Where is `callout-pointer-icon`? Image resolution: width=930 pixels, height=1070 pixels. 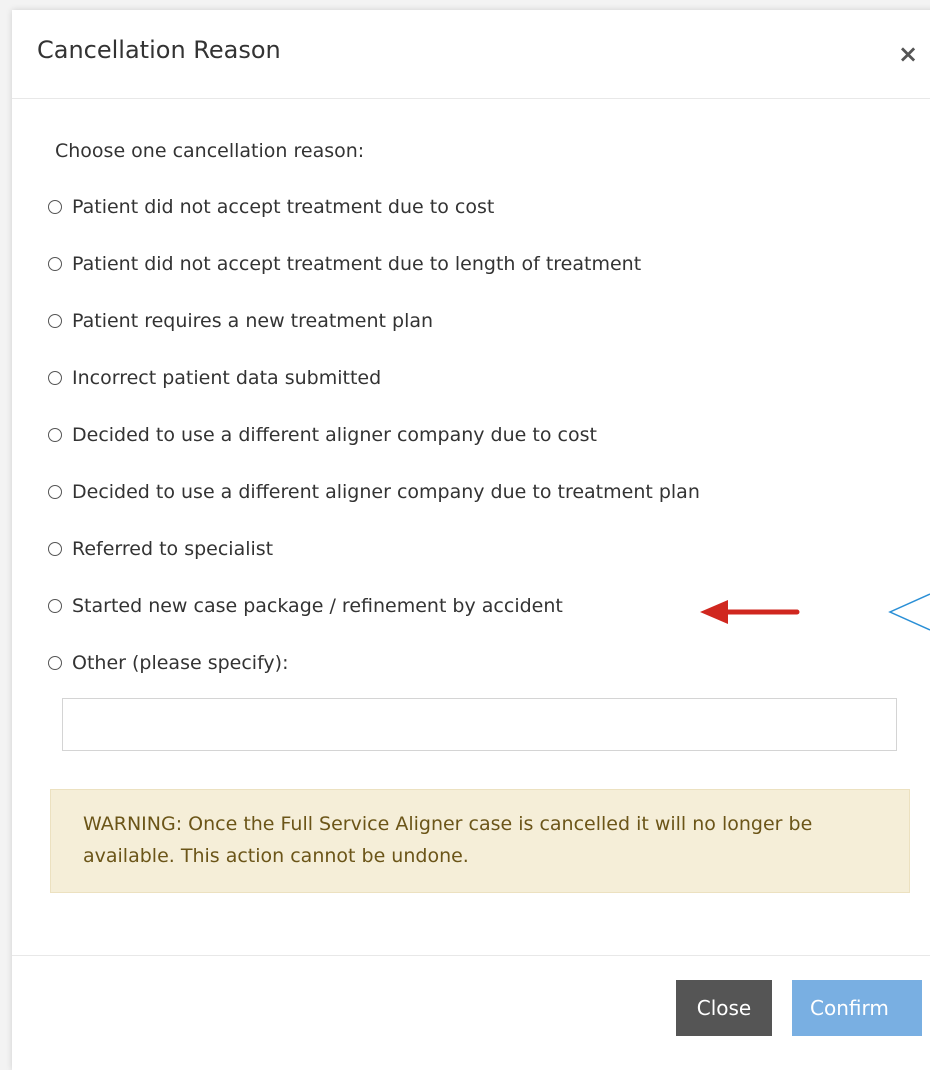
callout-pointer-icon is located at coordinates (909, 612).